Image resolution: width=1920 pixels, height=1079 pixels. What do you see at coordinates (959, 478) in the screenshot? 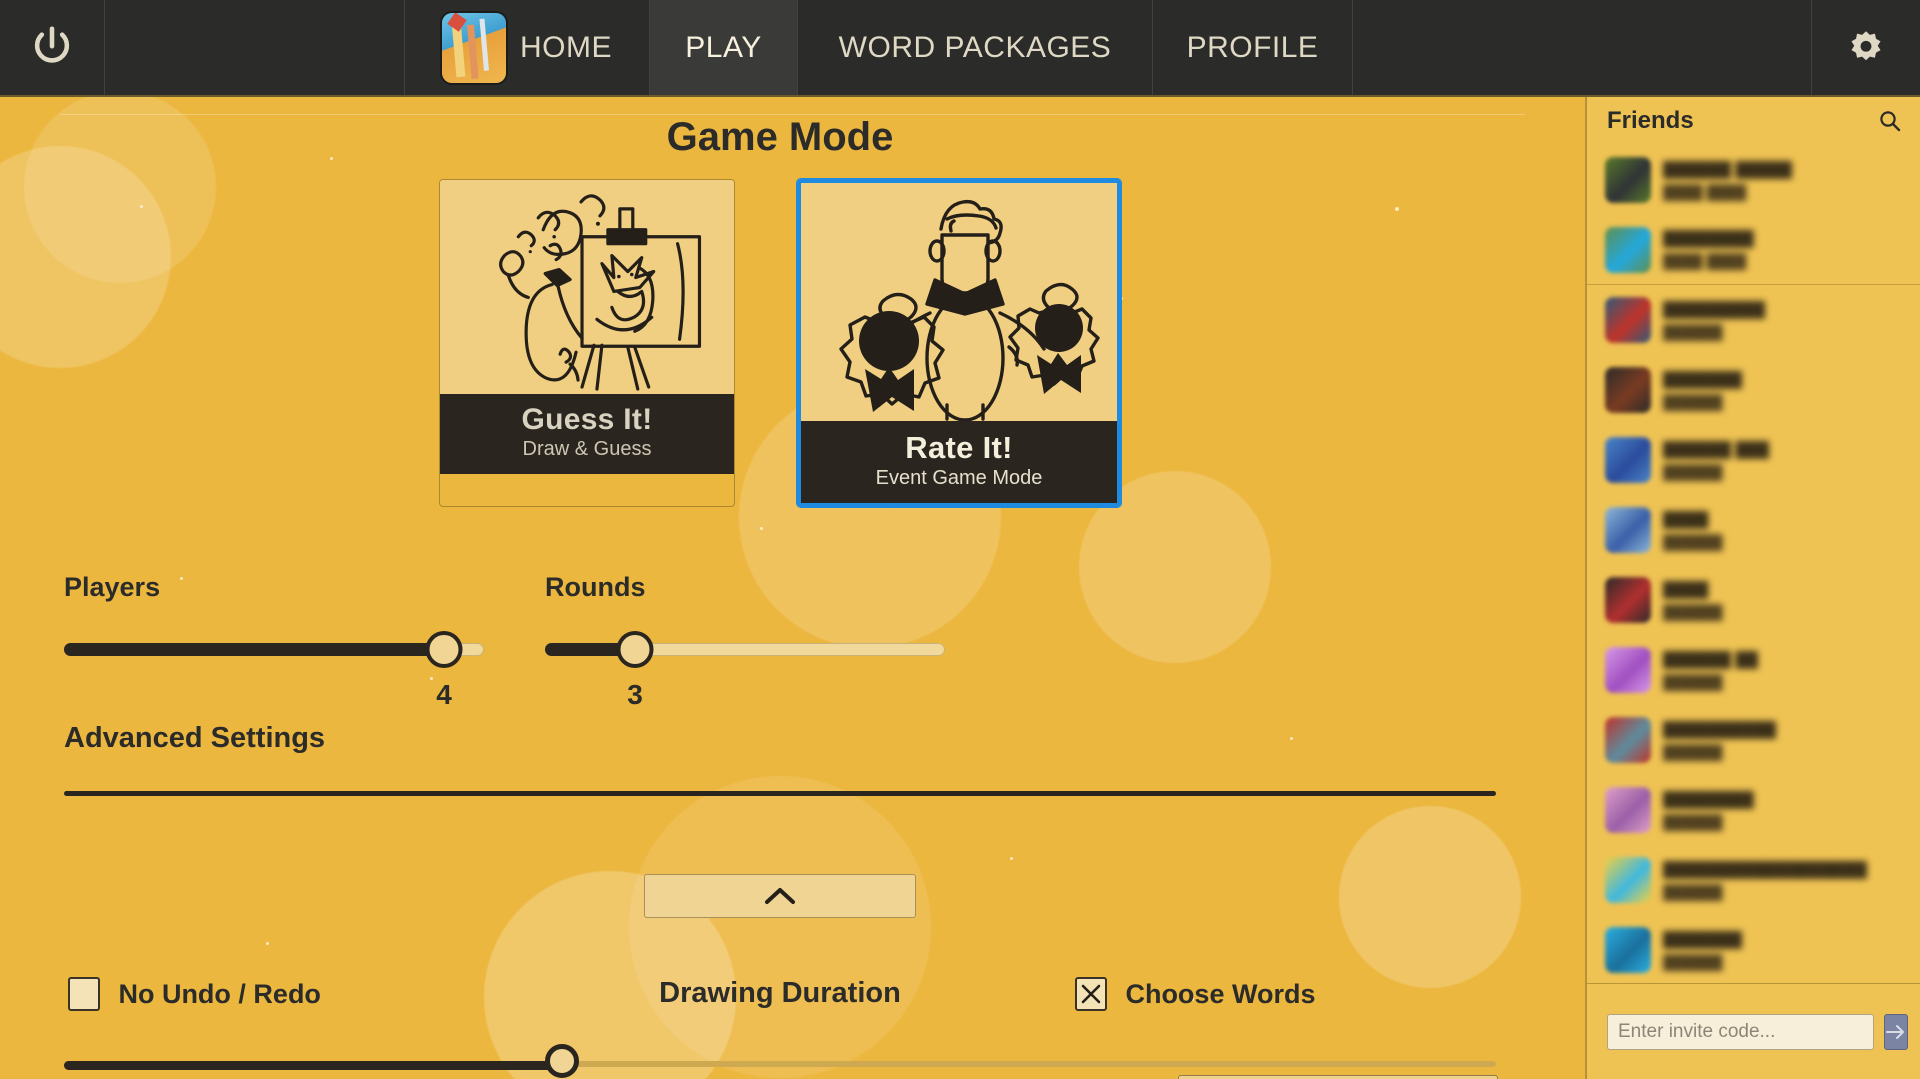
I see `rate-it-subtitle: Event Game Mode` at bounding box center [959, 478].